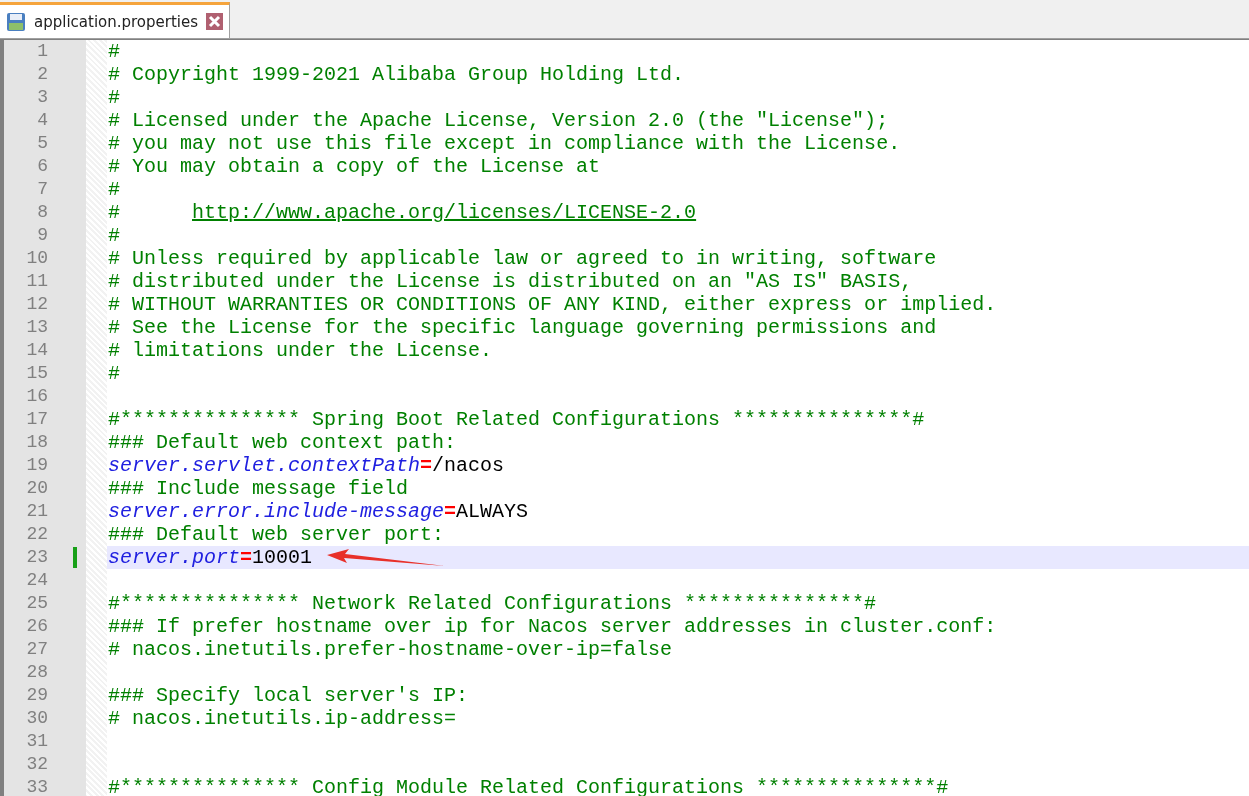 This screenshot has width=1249, height=796. Describe the element at coordinates (552, 626) in the screenshot. I see `comment-line: ### If prefer hostname over ip for Nacos server addresses in cluster.conf:` at that location.